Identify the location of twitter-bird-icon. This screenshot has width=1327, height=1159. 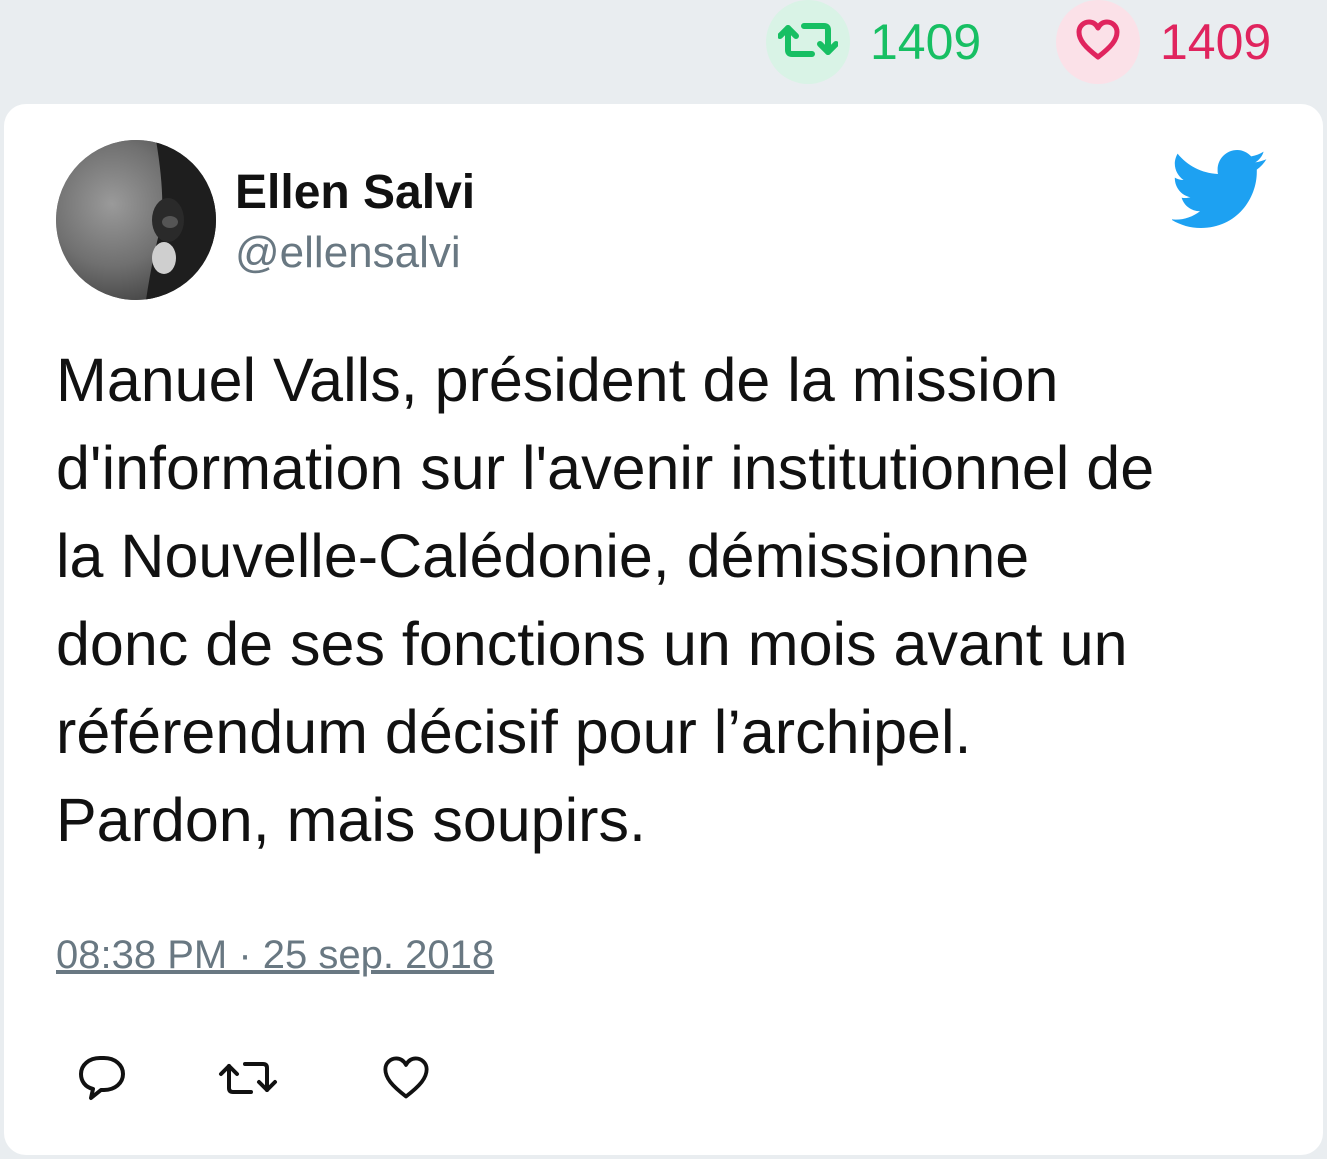
(1219, 189).